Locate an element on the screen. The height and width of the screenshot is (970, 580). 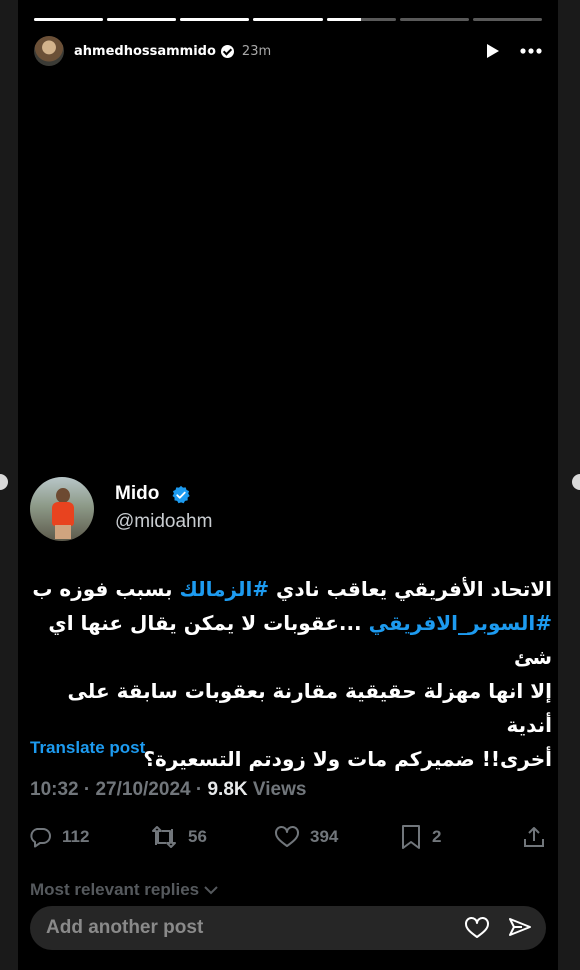
like-button: 394 is located at coordinates (306, 837).